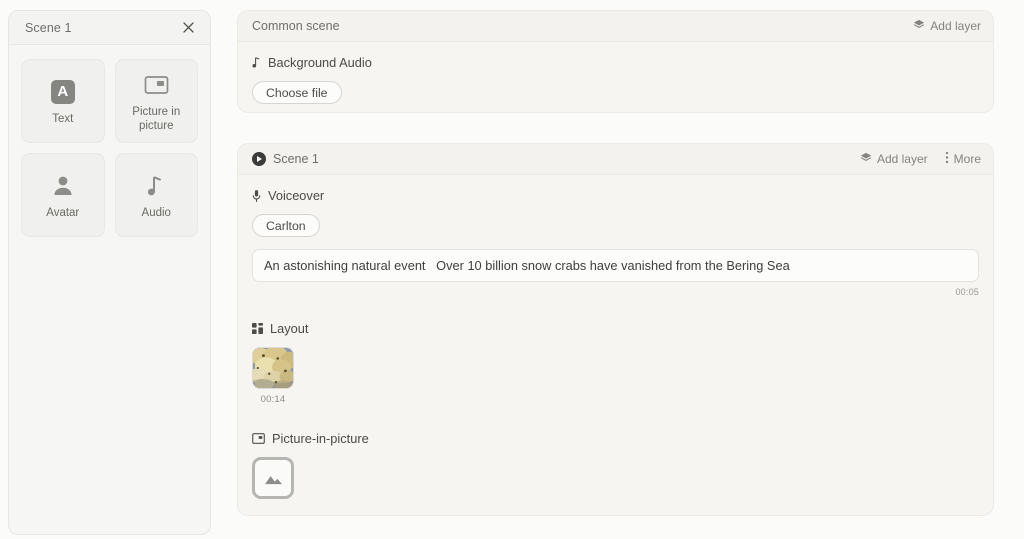 Image resolution: width=1024 pixels, height=539 pixels. What do you see at coordinates (63, 186) in the screenshot?
I see `avatar-icon` at bounding box center [63, 186].